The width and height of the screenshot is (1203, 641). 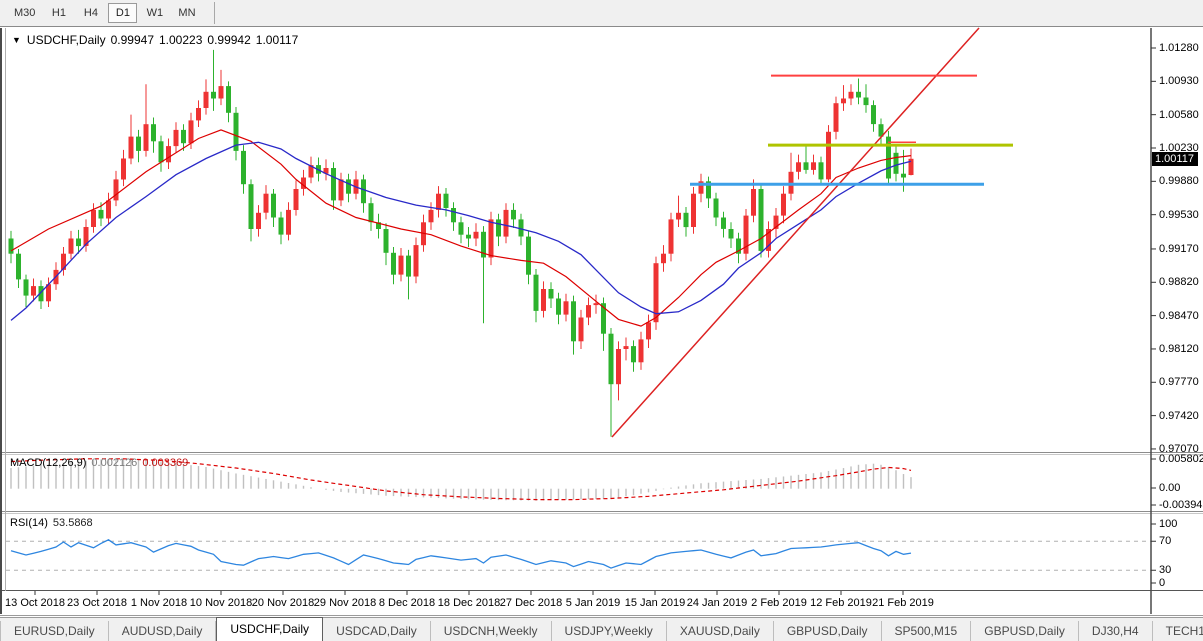 What do you see at coordinates (66, 40) in the screenshot?
I see `symbol-period-label: USDCHF,Daily` at bounding box center [66, 40].